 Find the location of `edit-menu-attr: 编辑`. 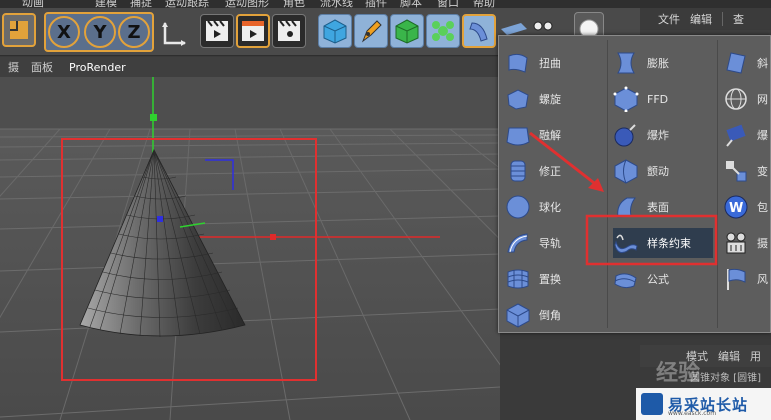

edit-menu-attr: 编辑 is located at coordinates (729, 356).